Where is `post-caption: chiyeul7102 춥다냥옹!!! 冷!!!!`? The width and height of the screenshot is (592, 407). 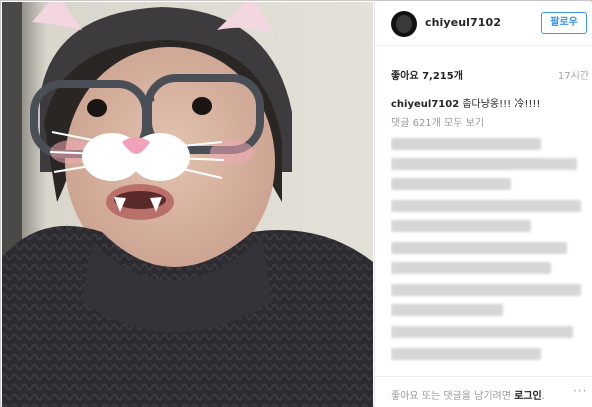 post-caption: chiyeul7102 춥다냥옹!!! 冷!!!! is located at coordinates (465, 102).